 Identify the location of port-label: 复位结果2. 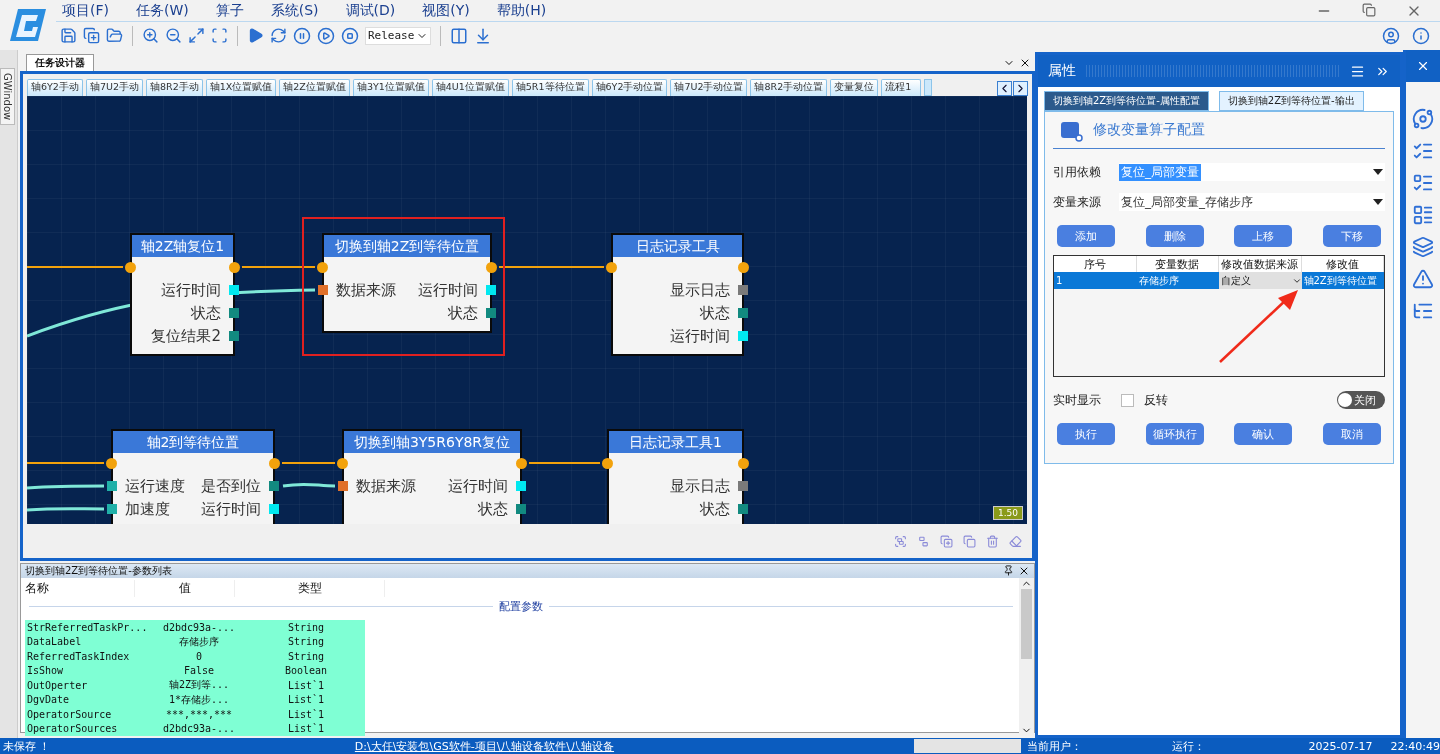
(186, 336).